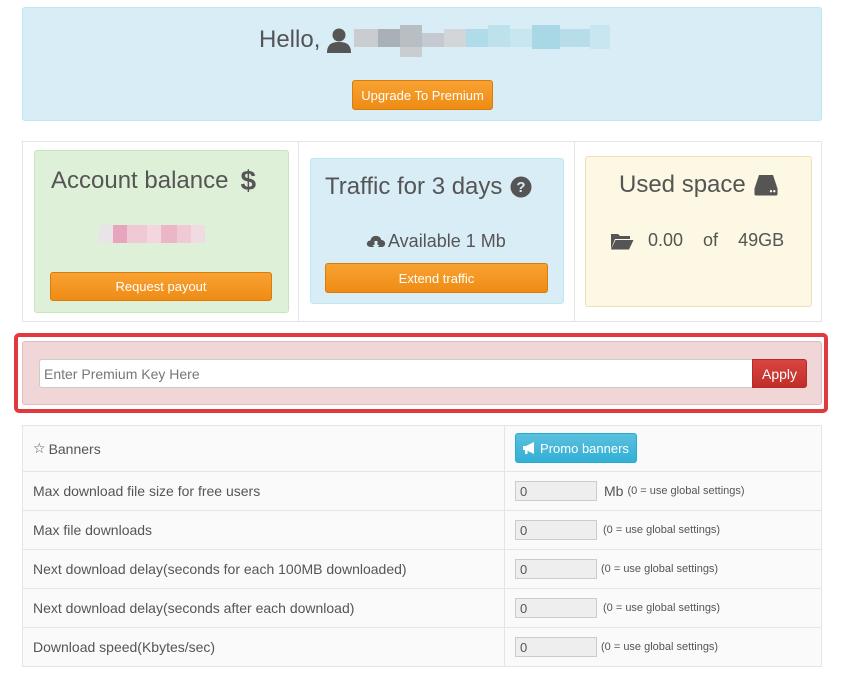  What do you see at coordinates (682, 184) in the screenshot?
I see `used-space-title-text: Used space` at bounding box center [682, 184].